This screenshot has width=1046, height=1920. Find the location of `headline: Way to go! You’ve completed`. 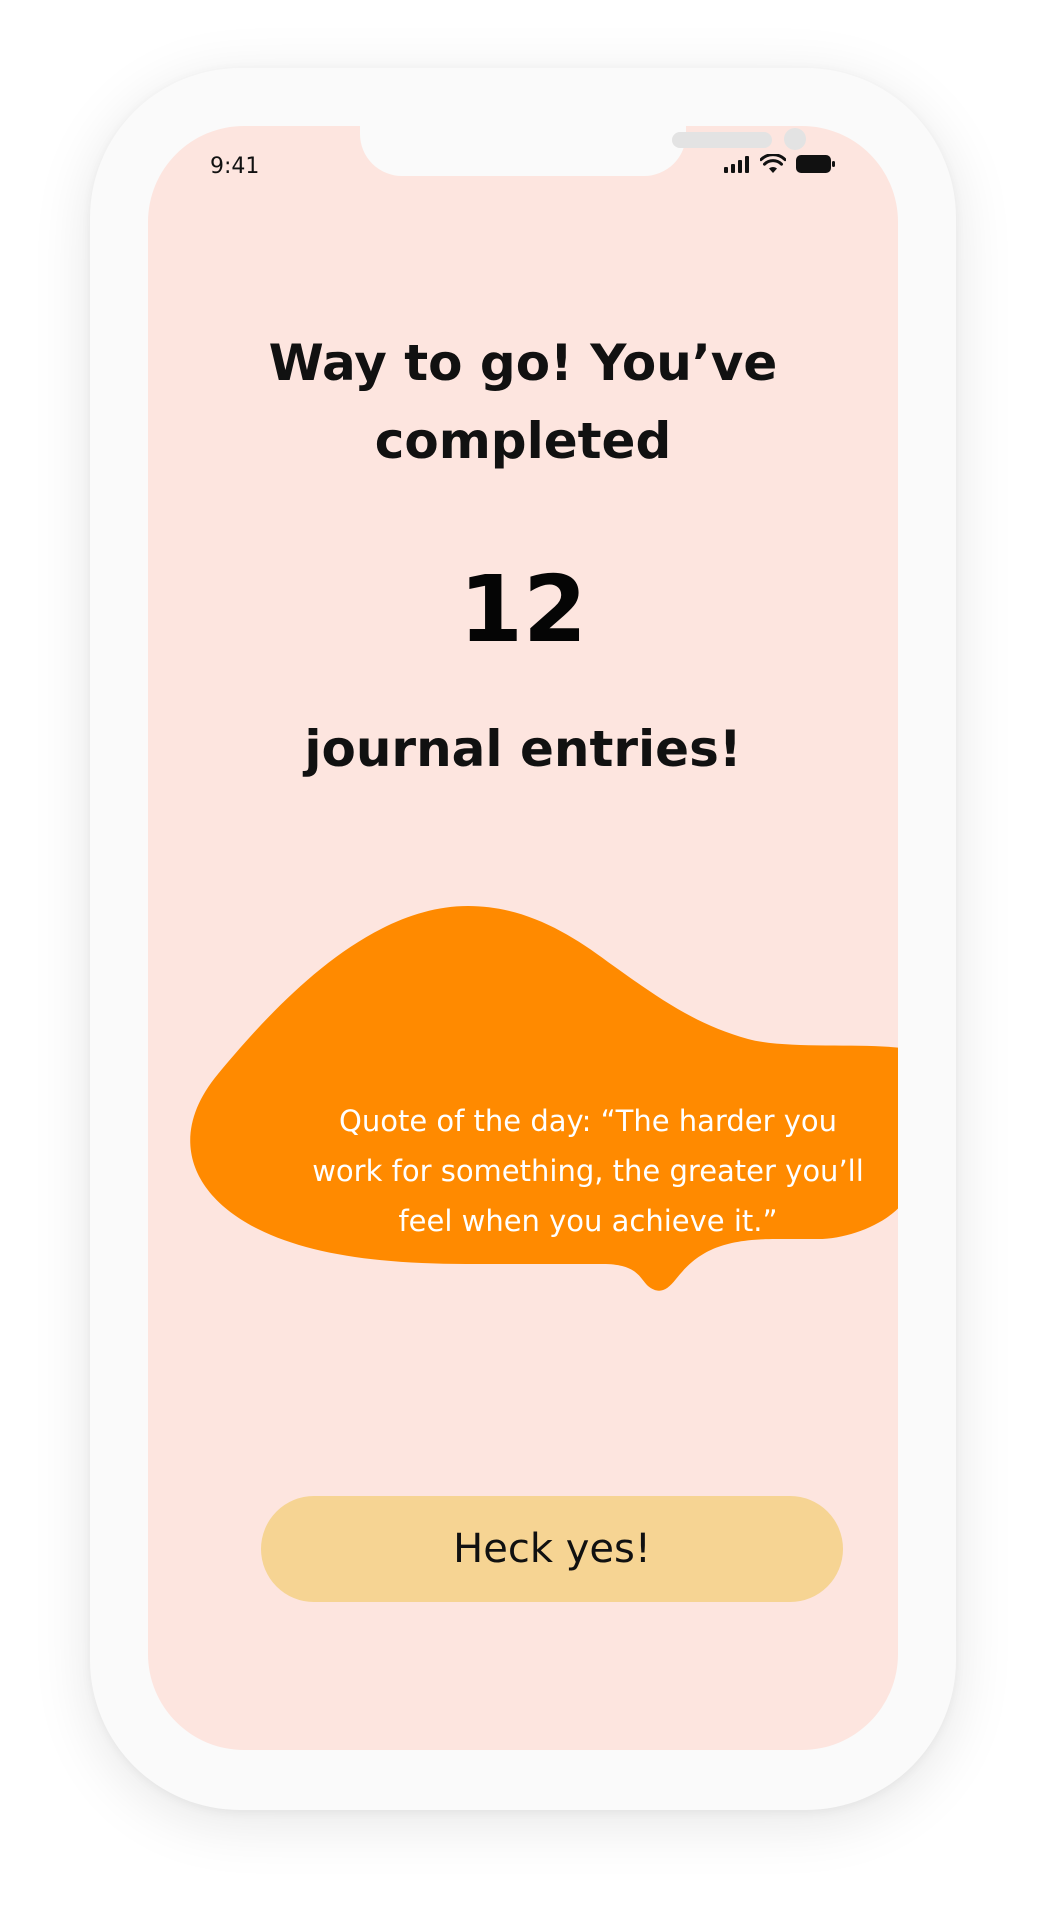

headline: Way to go! You’ve completed is located at coordinates (523, 402).